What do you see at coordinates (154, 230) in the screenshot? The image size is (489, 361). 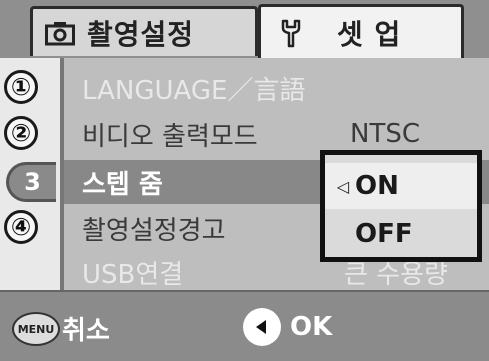 I see `menu-item-label: 촬영설정경고` at bounding box center [154, 230].